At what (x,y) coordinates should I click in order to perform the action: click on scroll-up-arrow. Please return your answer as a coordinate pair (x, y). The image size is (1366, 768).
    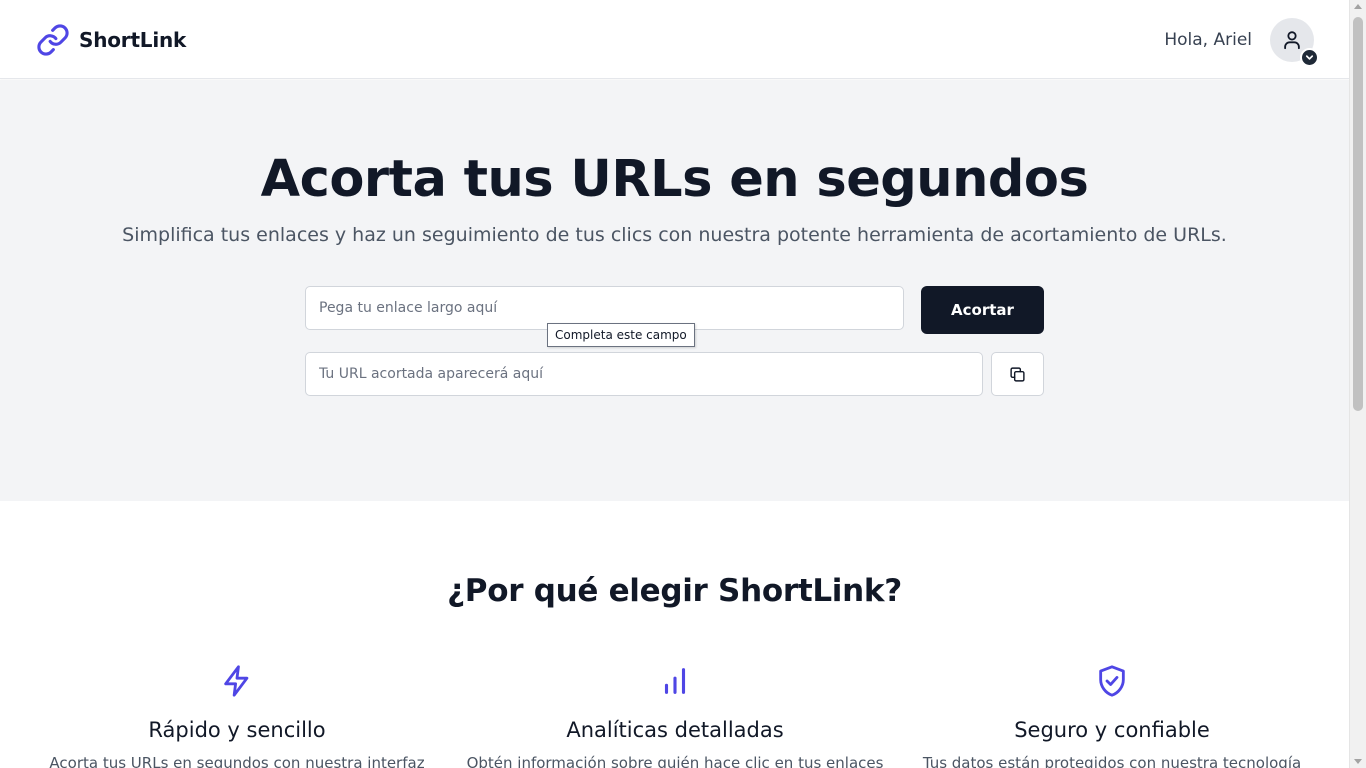
    Looking at the image, I should click on (1358, 6).